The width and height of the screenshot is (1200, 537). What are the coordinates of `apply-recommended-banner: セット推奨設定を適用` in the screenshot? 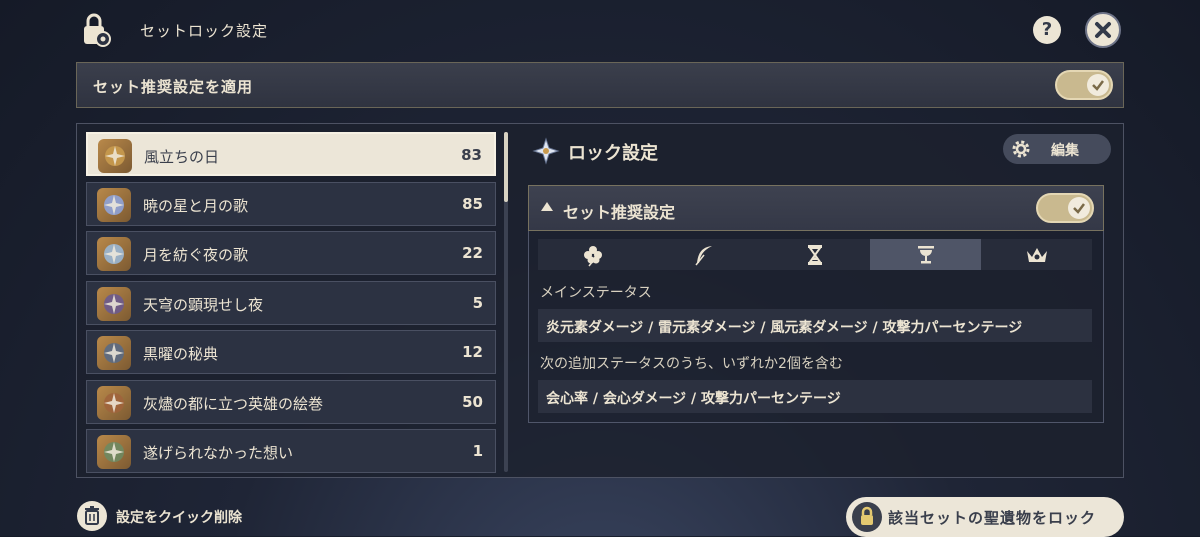 It's located at (600, 85).